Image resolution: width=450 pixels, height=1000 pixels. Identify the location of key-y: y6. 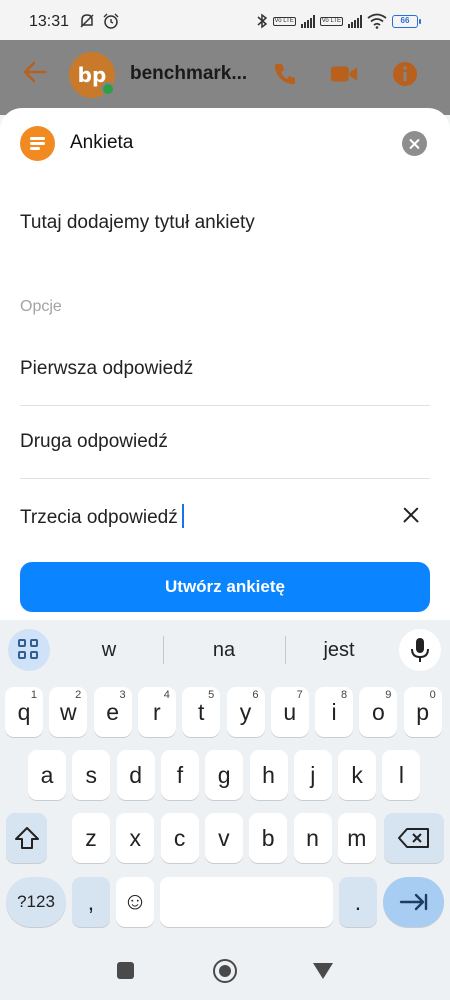
(245, 712).